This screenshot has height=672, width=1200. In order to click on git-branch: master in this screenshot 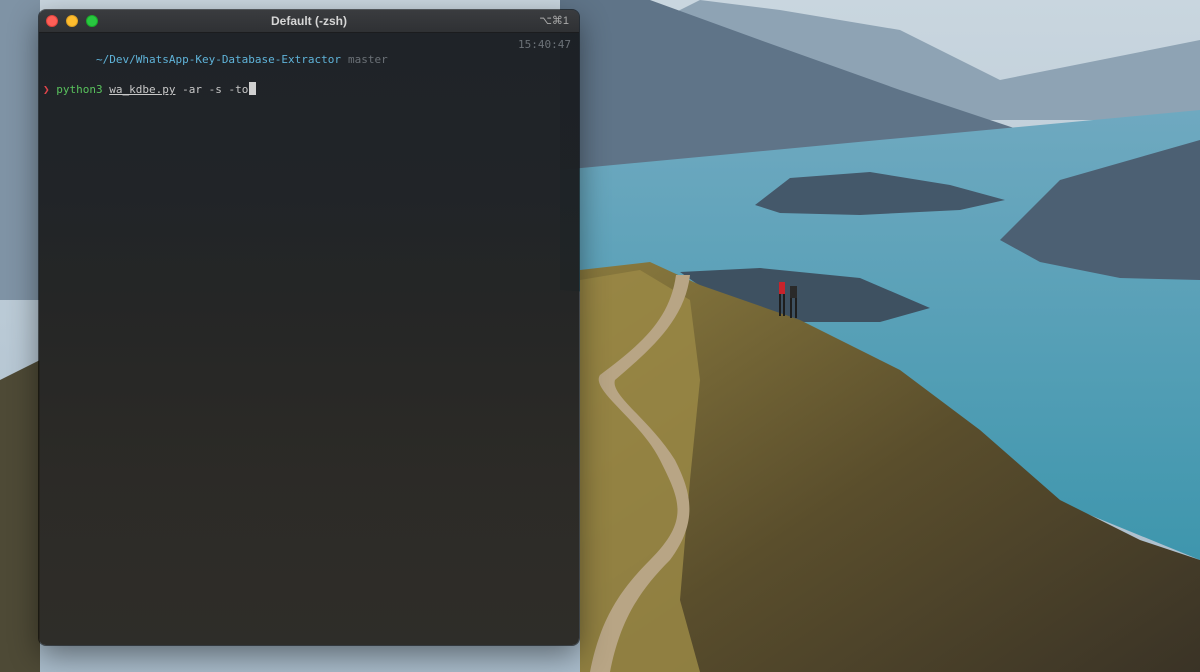, I will do `click(368, 59)`.